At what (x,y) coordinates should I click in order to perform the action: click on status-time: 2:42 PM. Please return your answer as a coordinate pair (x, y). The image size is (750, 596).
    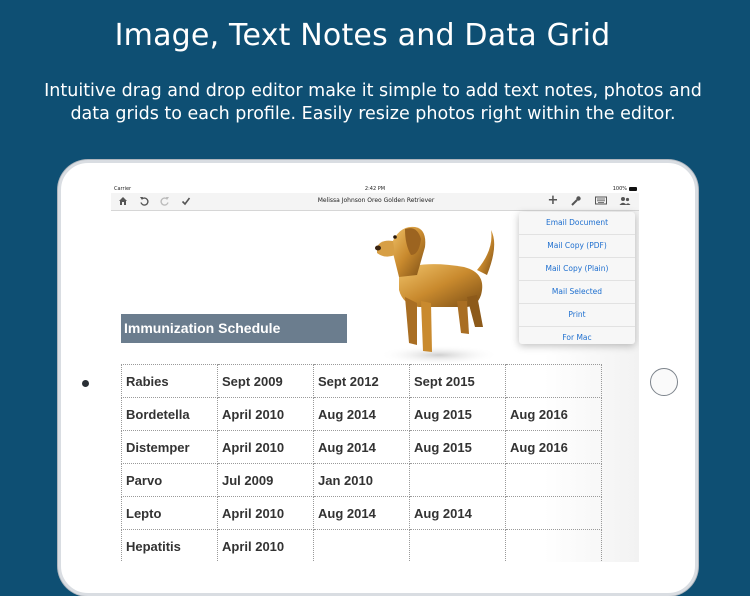
    Looking at the image, I should click on (375, 189).